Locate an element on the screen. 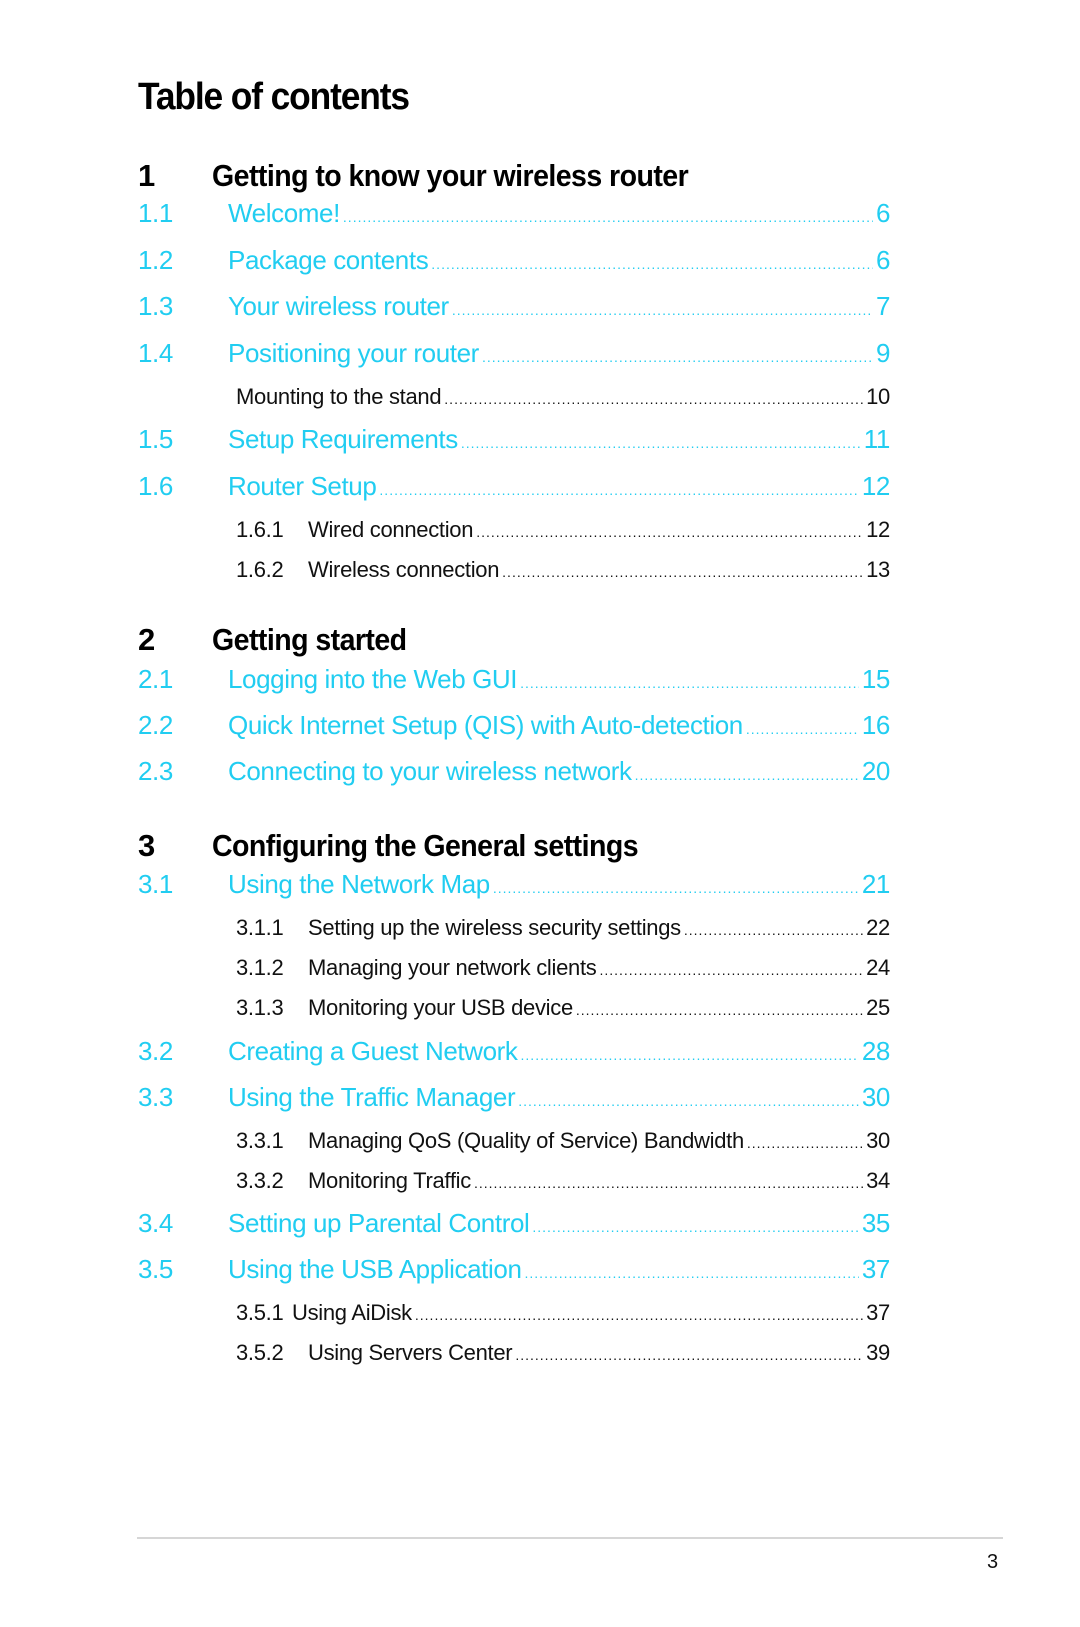  toc-subsection-entry: 1.6.2 Wireless connection 13 is located at coordinates (514, 575).